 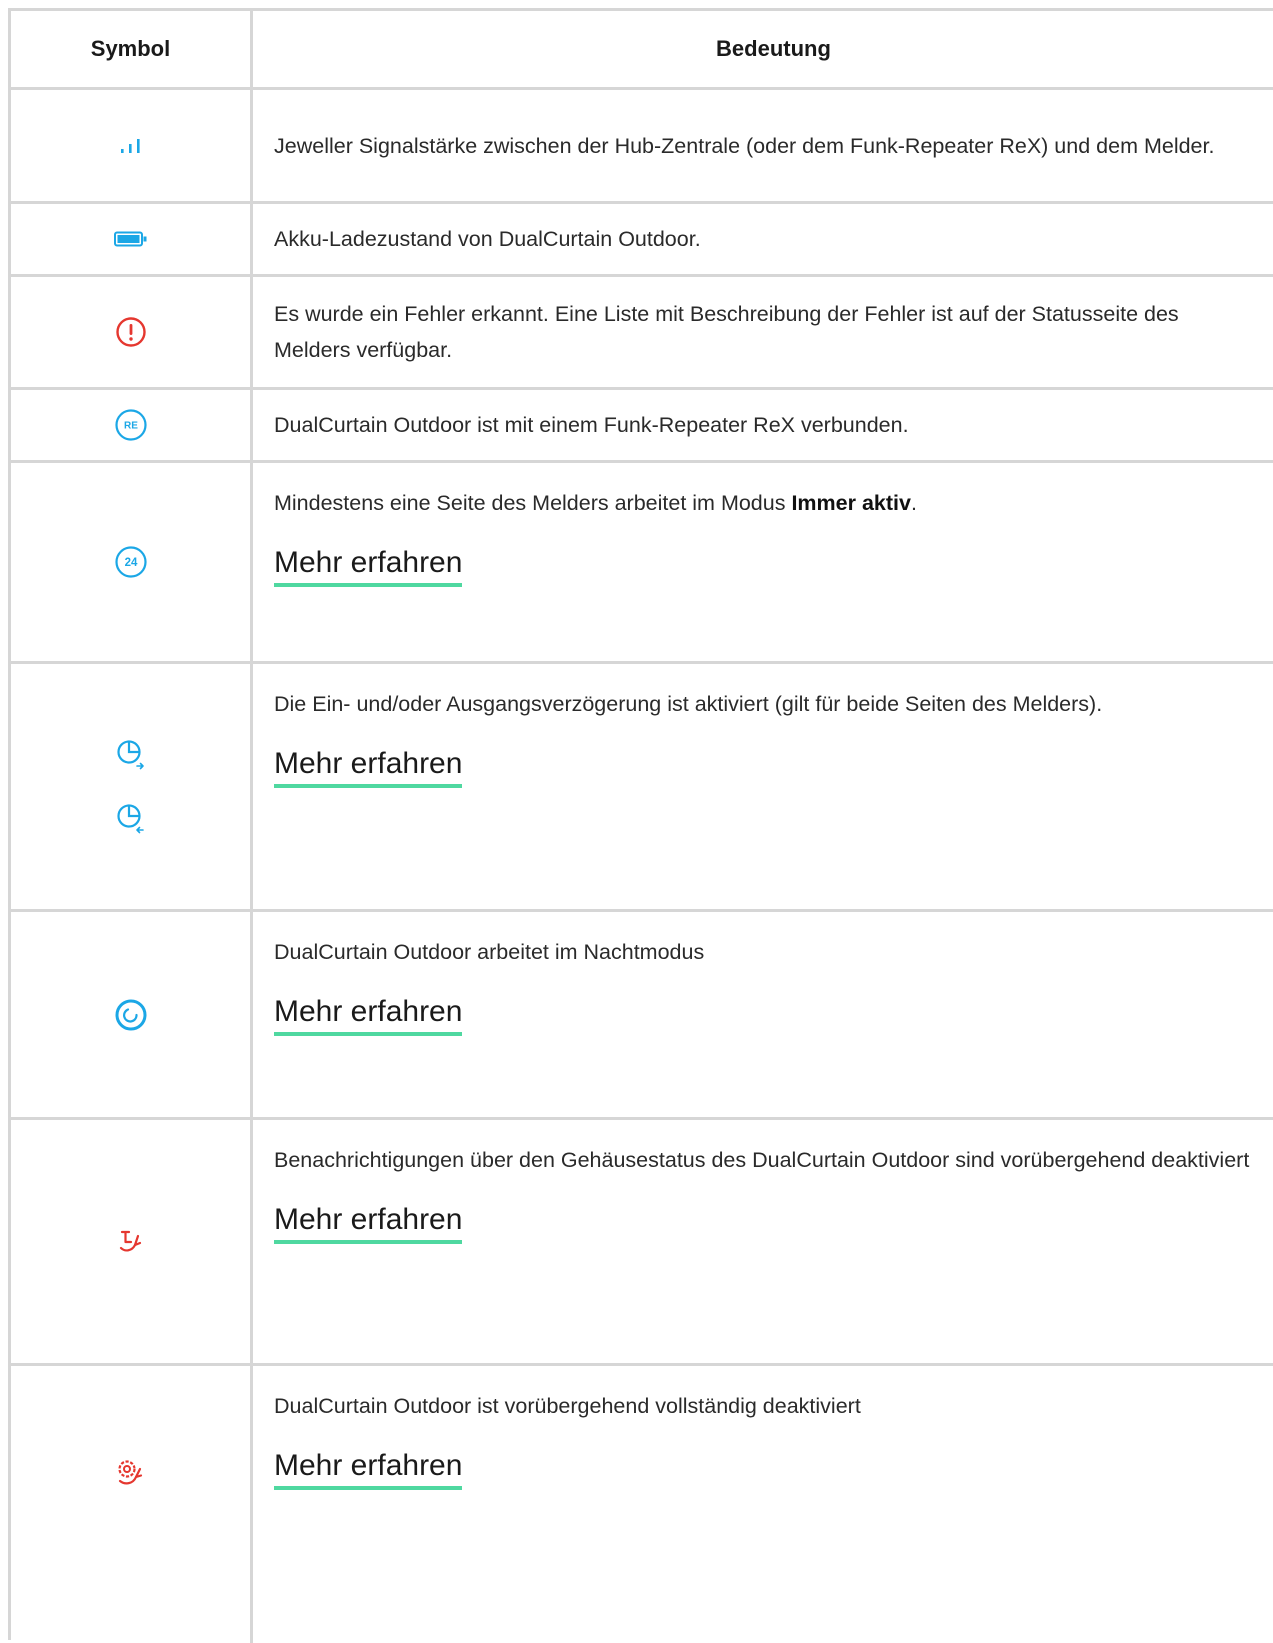 I want to click on always-active-24-icon: 24, so click(x=130, y=562).